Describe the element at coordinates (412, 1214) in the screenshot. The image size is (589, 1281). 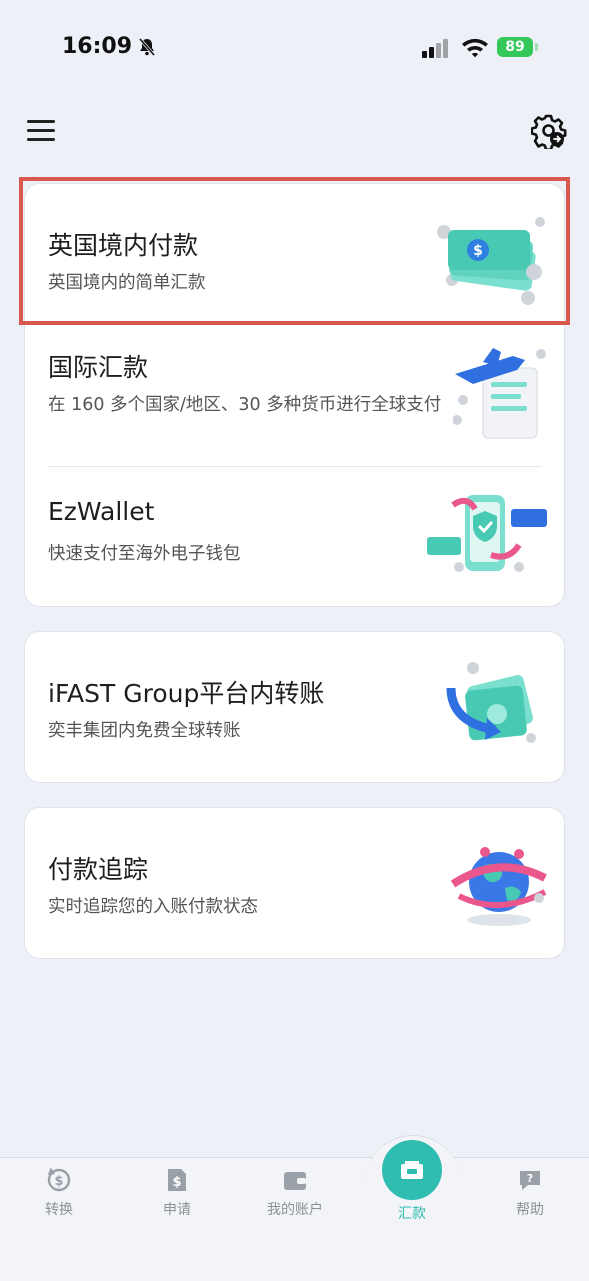
I see `nav-label-active: 汇款` at that location.